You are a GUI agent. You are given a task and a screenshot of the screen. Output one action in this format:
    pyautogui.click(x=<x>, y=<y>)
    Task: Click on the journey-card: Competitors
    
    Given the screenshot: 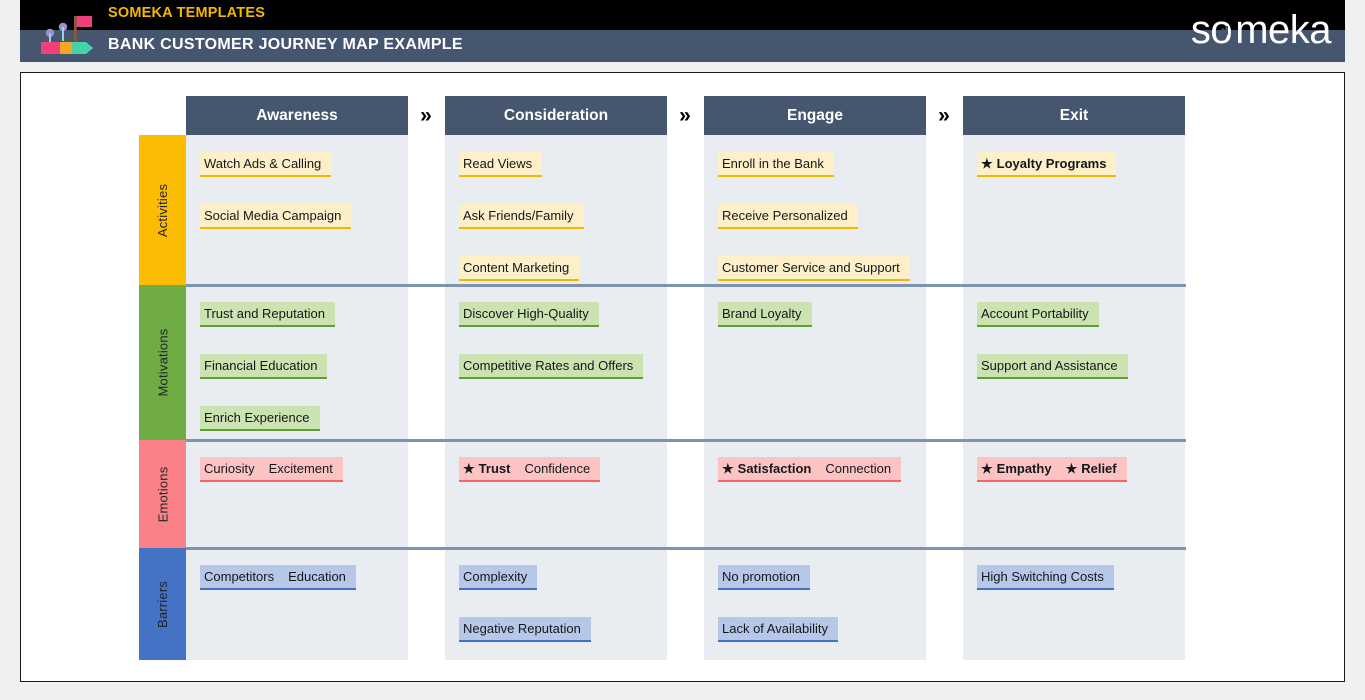 What is the action you would take?
    pyautogui.click(x=242, y=577)
    